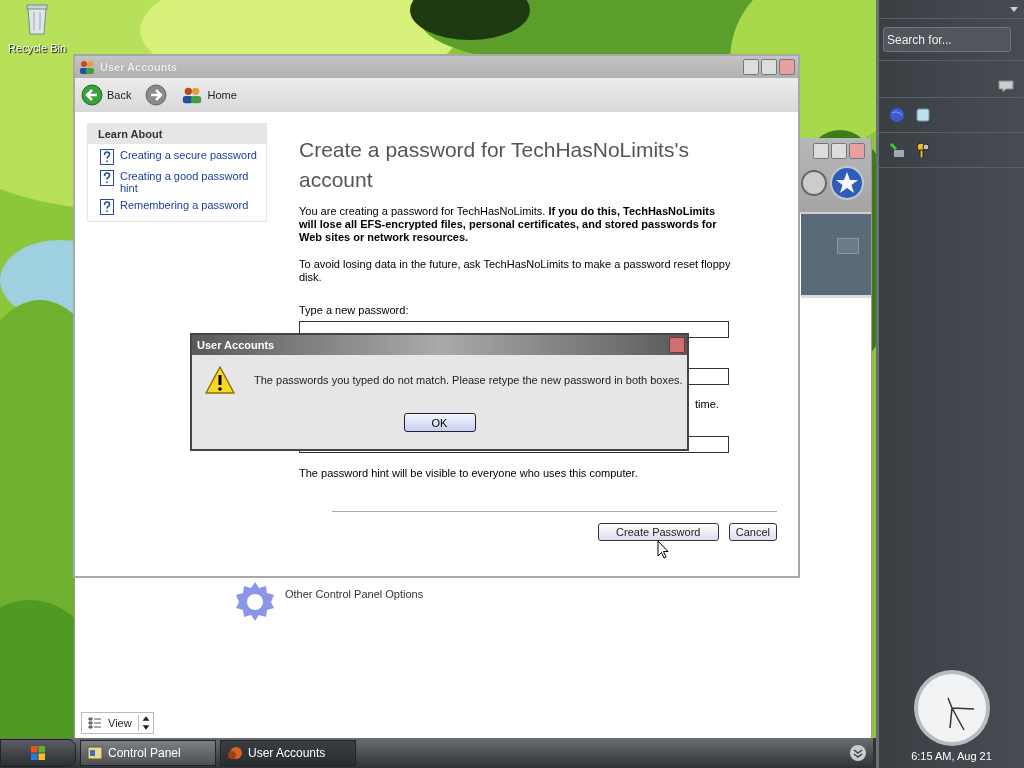 The height and width of the screenshot is (768, 1024). I want to click on help-link: Remembering a password, so click(190, 205).